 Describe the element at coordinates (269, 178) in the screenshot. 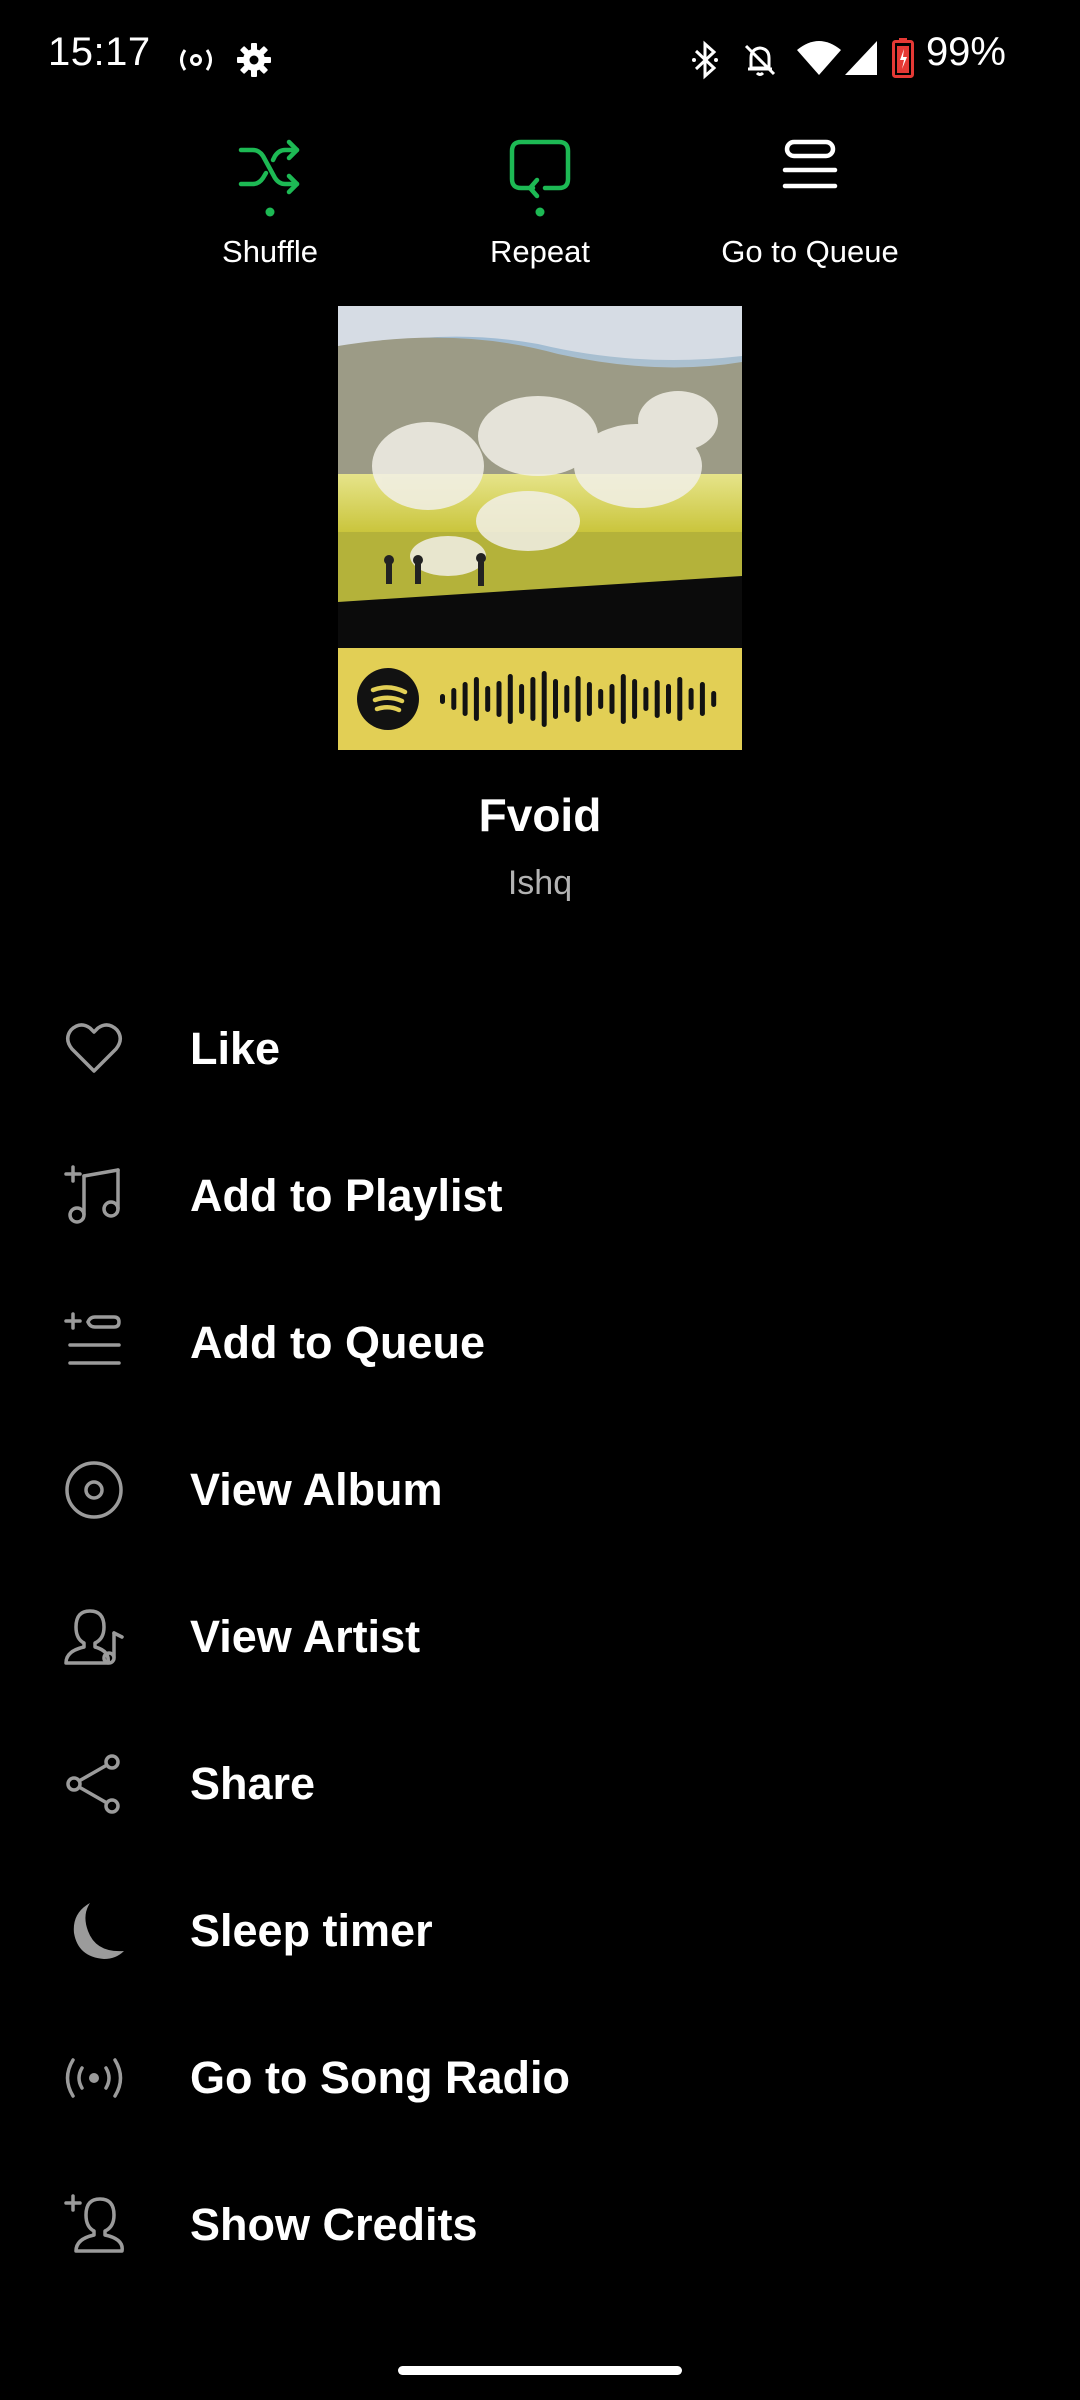

I see `shuffle-icon` at that location.